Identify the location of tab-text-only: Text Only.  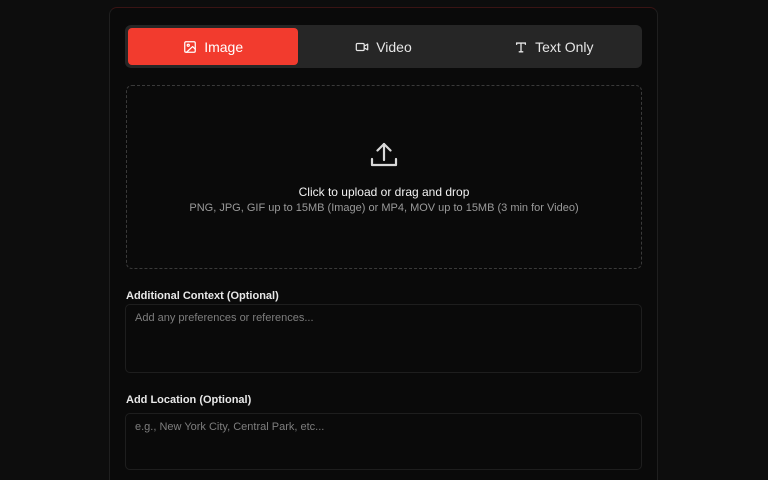
(554, 46).